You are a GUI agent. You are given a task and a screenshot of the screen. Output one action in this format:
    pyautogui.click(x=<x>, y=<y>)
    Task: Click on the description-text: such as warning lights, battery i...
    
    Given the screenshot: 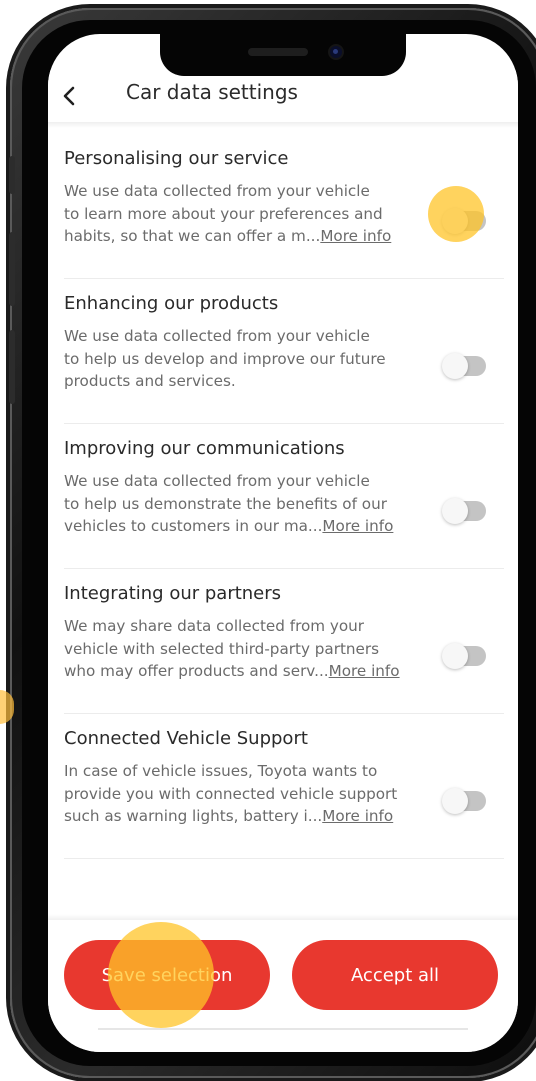 What is the action you would take?
    pyautogui.click(x=193, y=816)
    